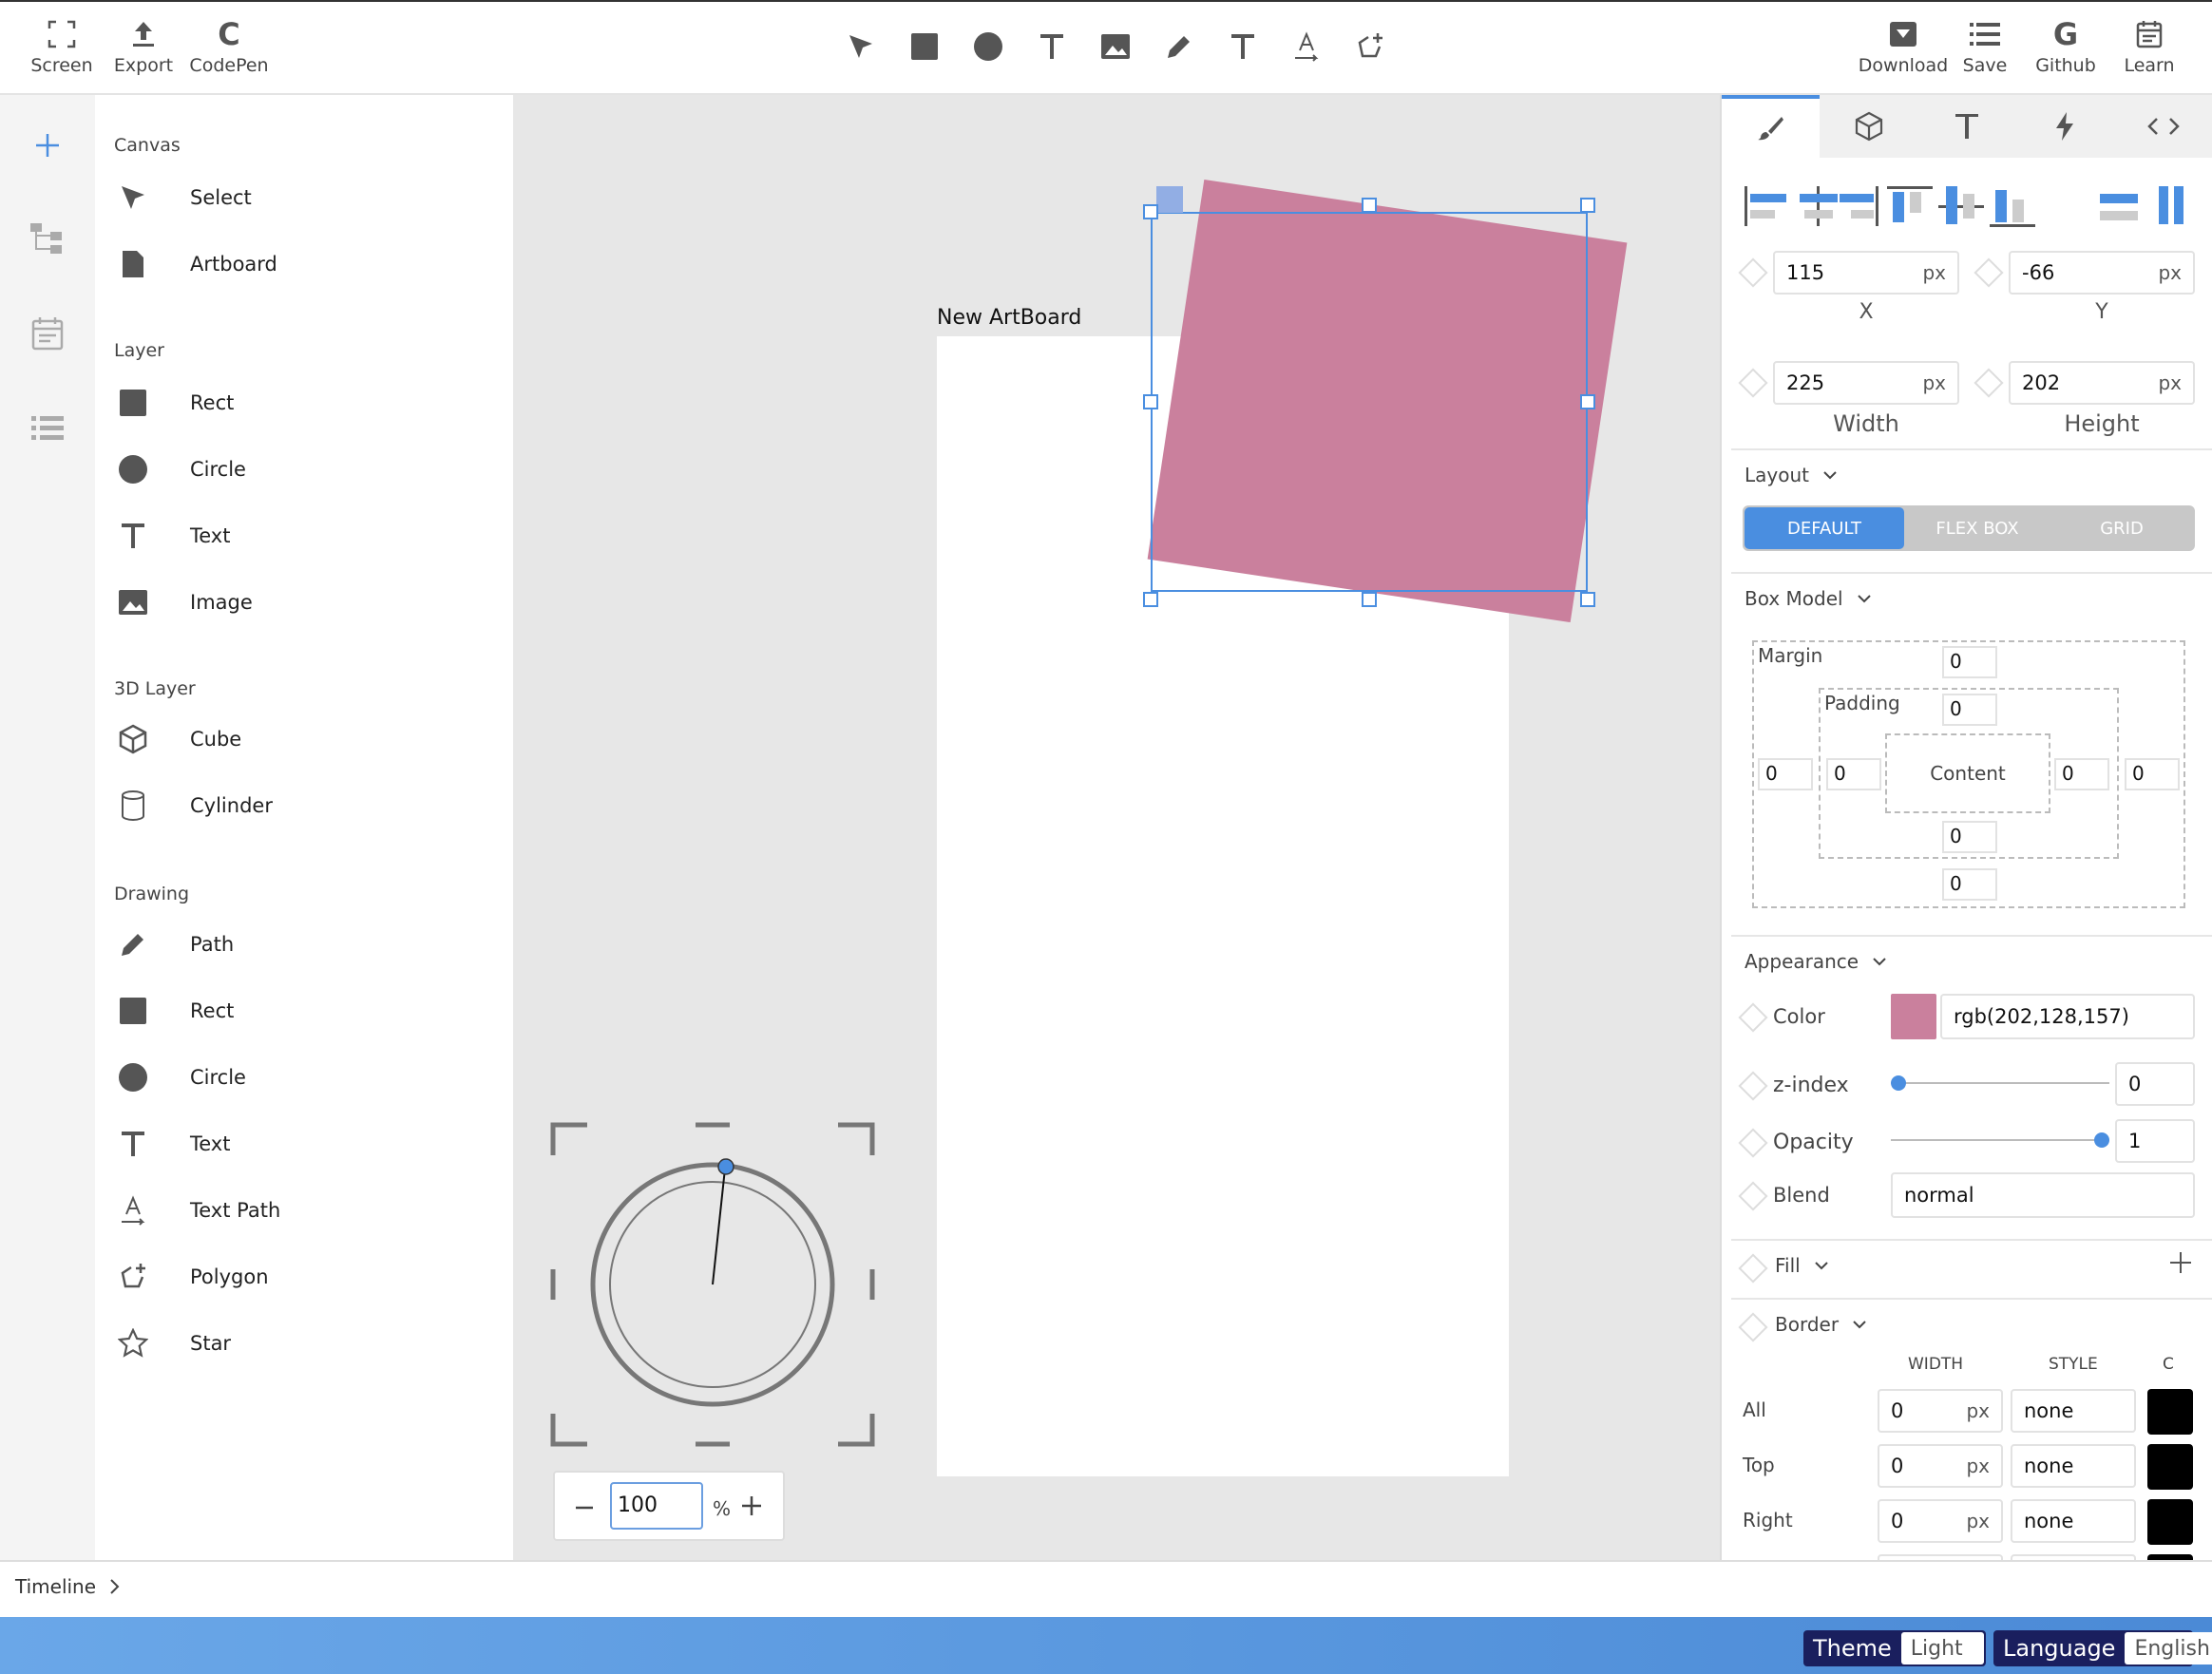  I want to click on border-all-style-select: none, so click(2073, 1411).